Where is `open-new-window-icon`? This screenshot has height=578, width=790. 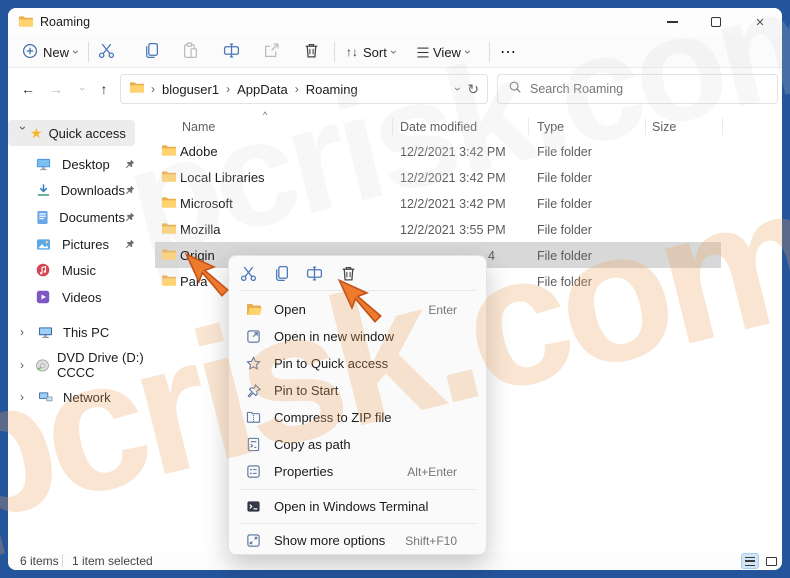
open-new-window-icon is located at coordinates (253, 336).